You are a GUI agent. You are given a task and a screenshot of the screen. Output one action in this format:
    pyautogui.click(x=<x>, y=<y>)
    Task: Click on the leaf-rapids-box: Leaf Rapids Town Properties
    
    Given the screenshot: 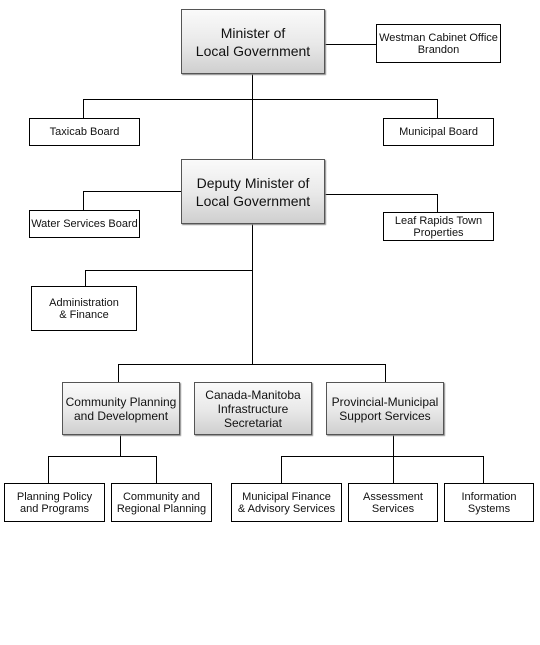 What is the action you would take?
    pyautogui.click(x=438, y=226)
    